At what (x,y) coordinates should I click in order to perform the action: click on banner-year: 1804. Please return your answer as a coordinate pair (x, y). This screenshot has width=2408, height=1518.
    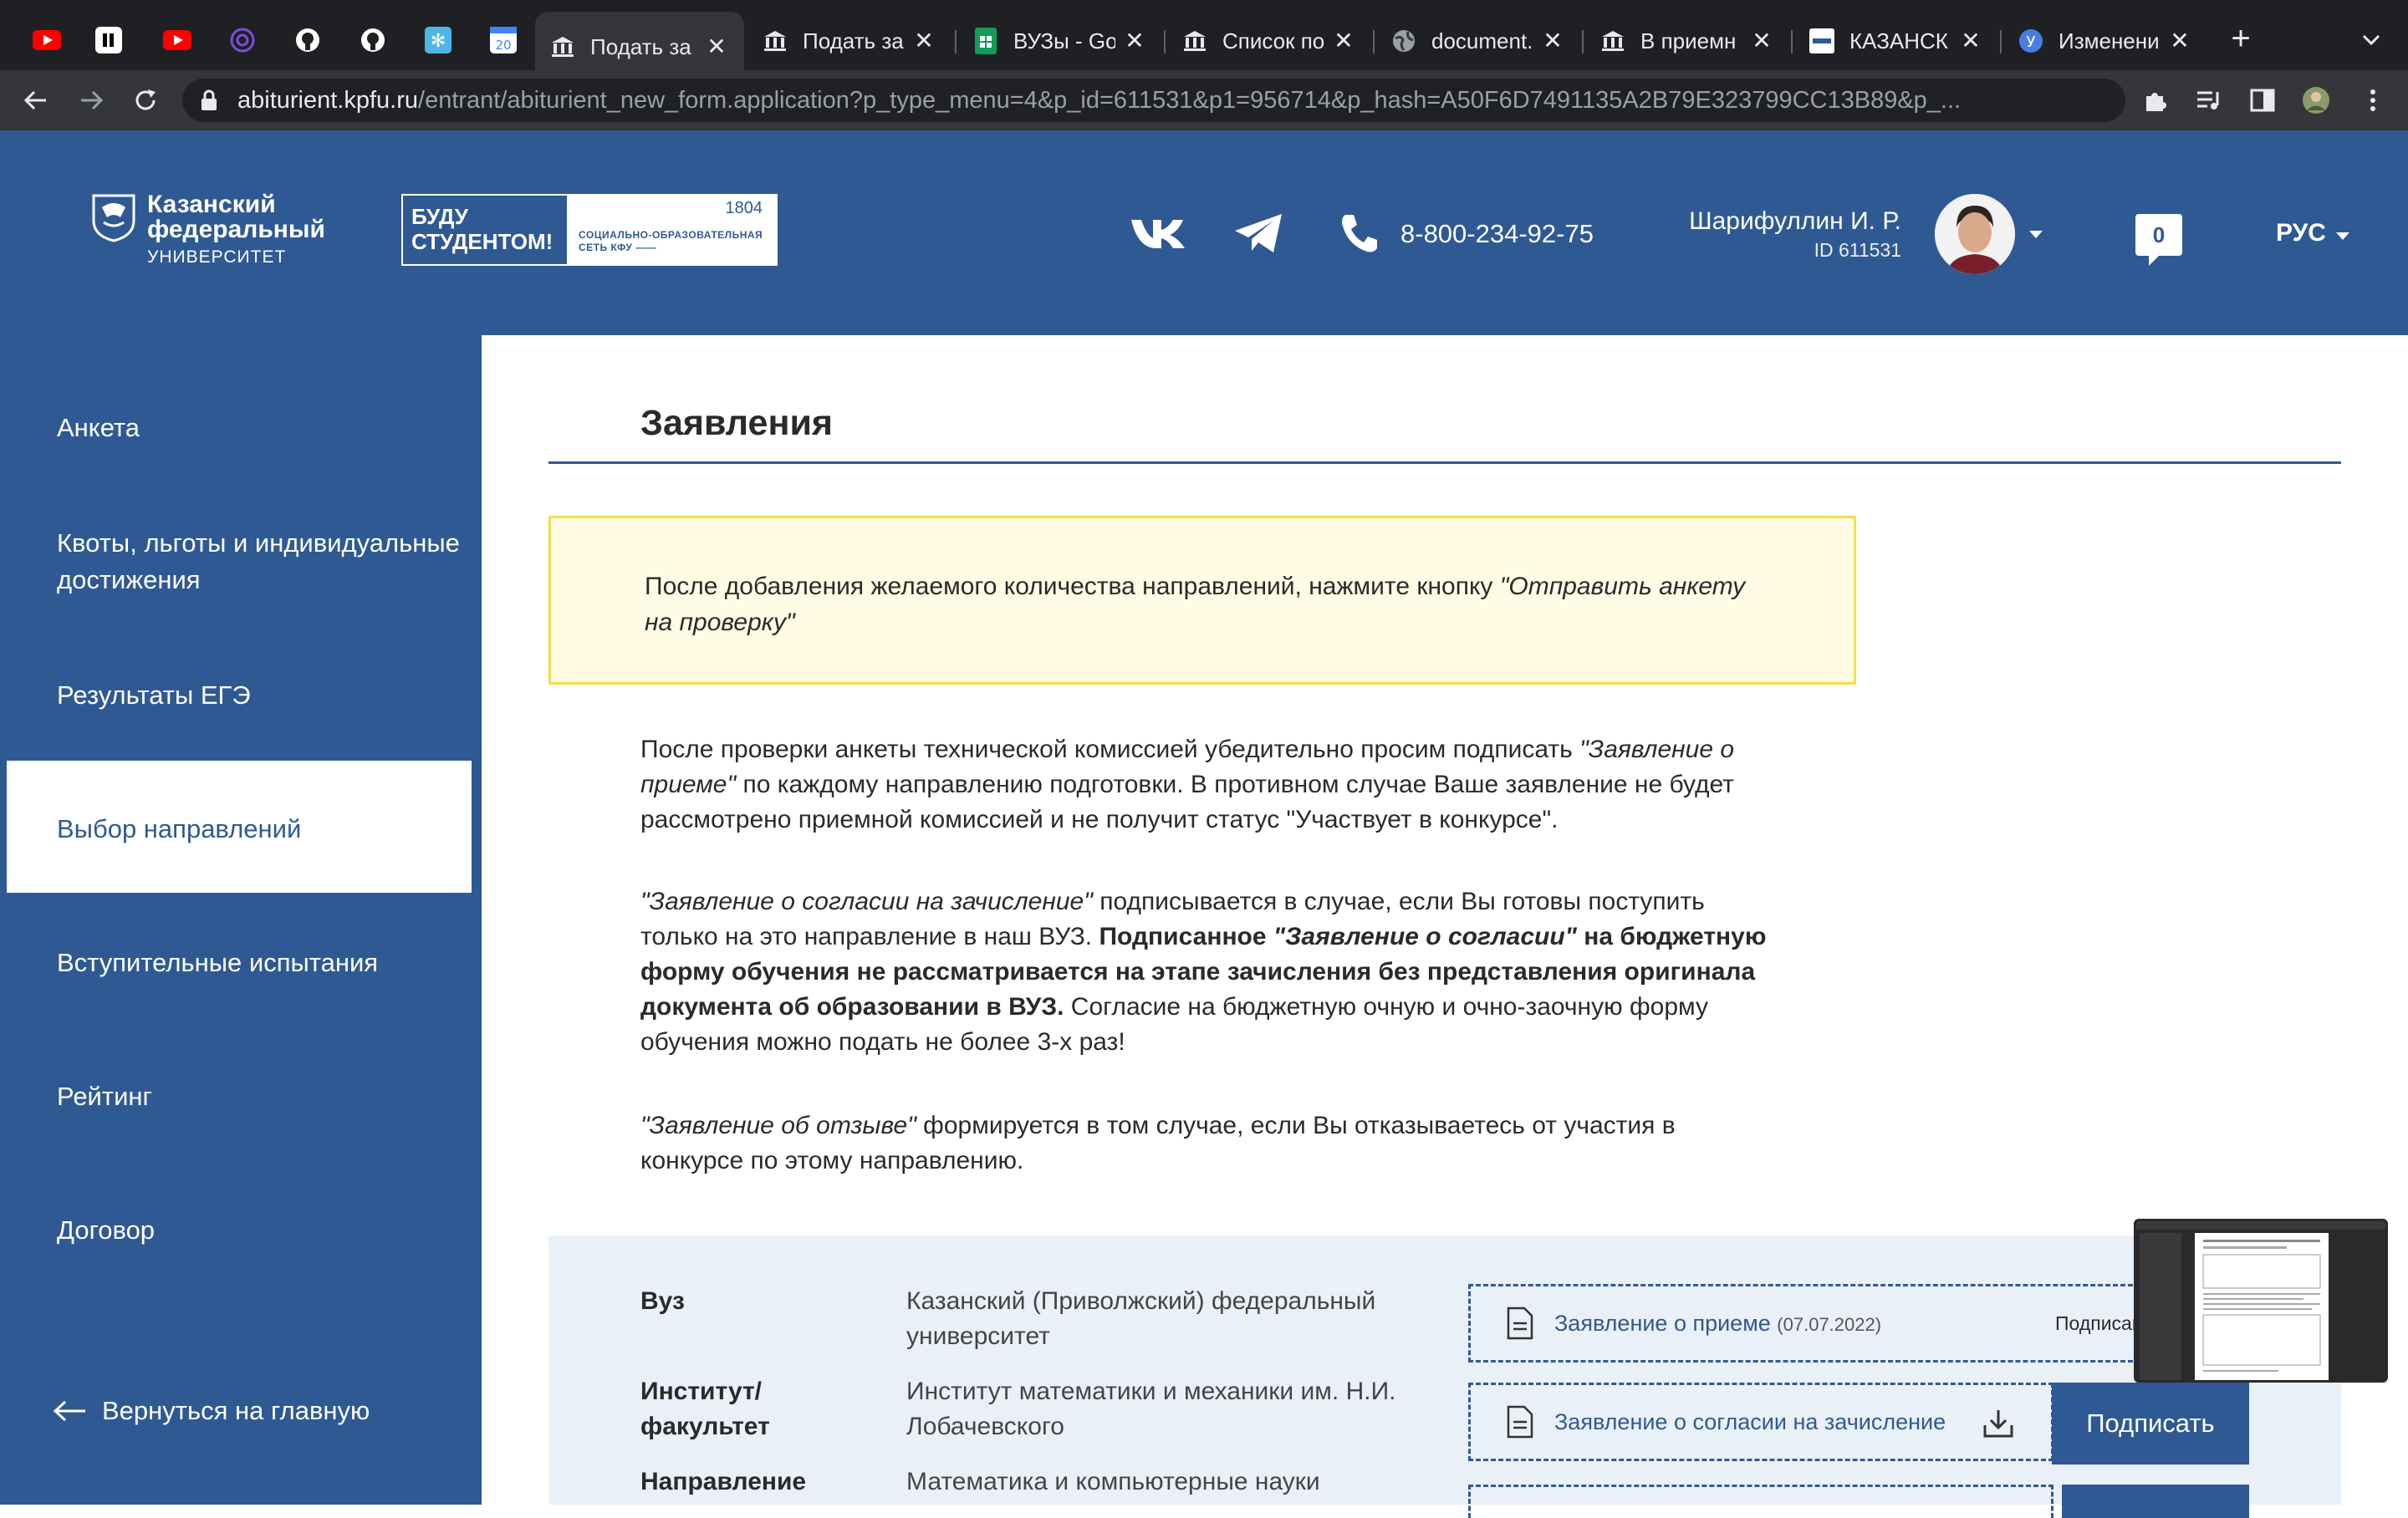
    Looking at the image, I should click on (744, 208).